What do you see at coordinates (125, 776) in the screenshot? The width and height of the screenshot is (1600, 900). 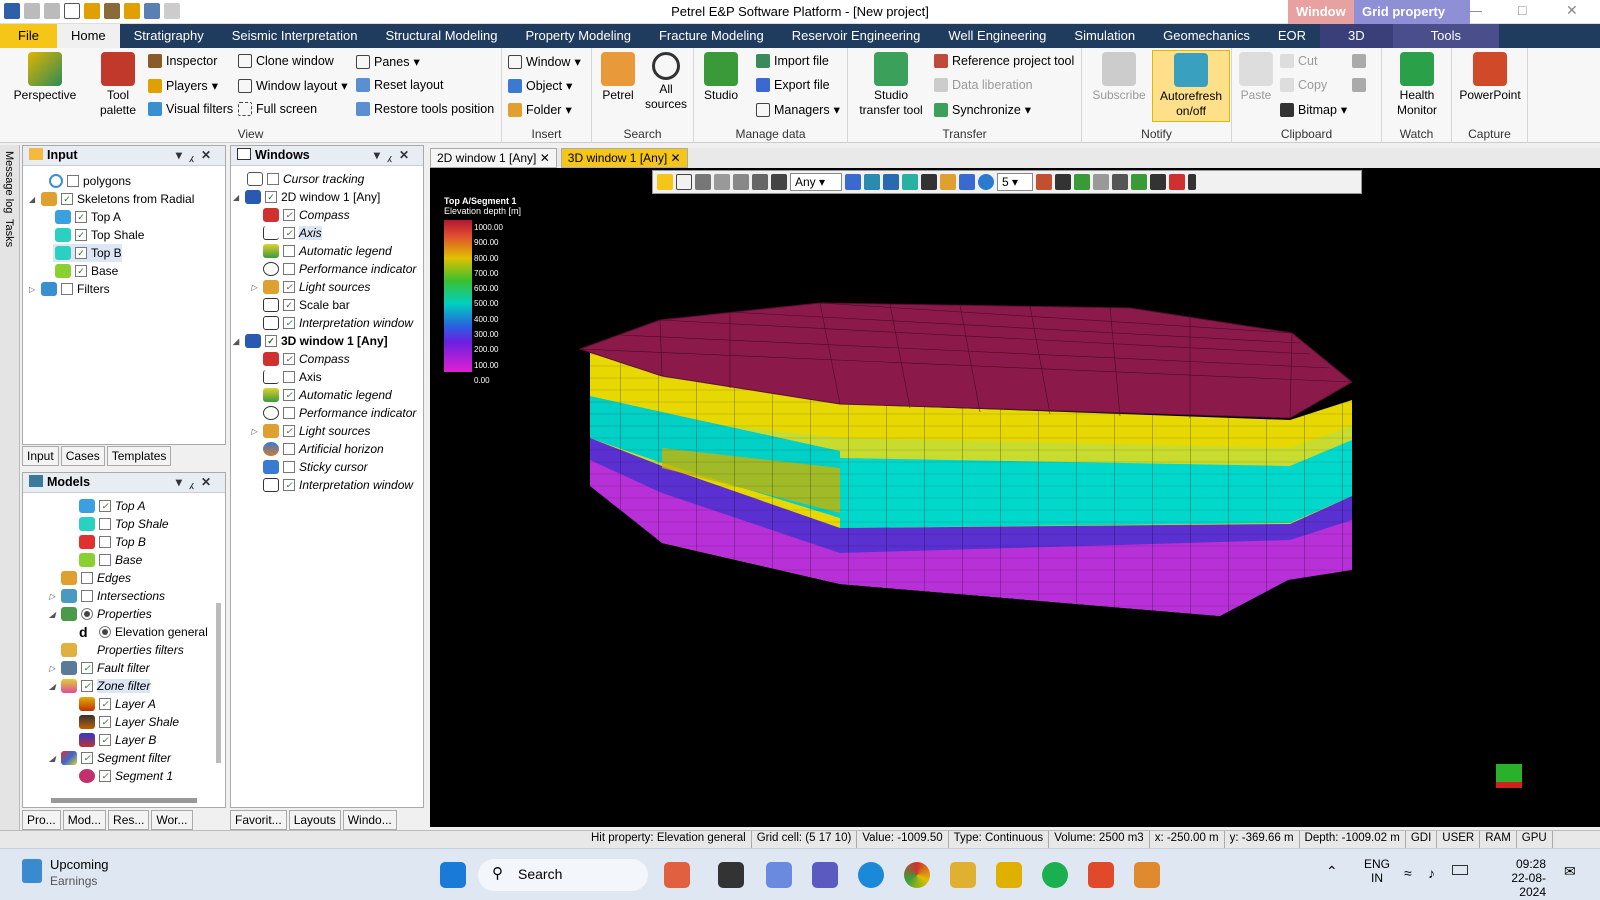 I see `model-item-segment-1: ✓ Segment 1` at bounding box center [125, 776].